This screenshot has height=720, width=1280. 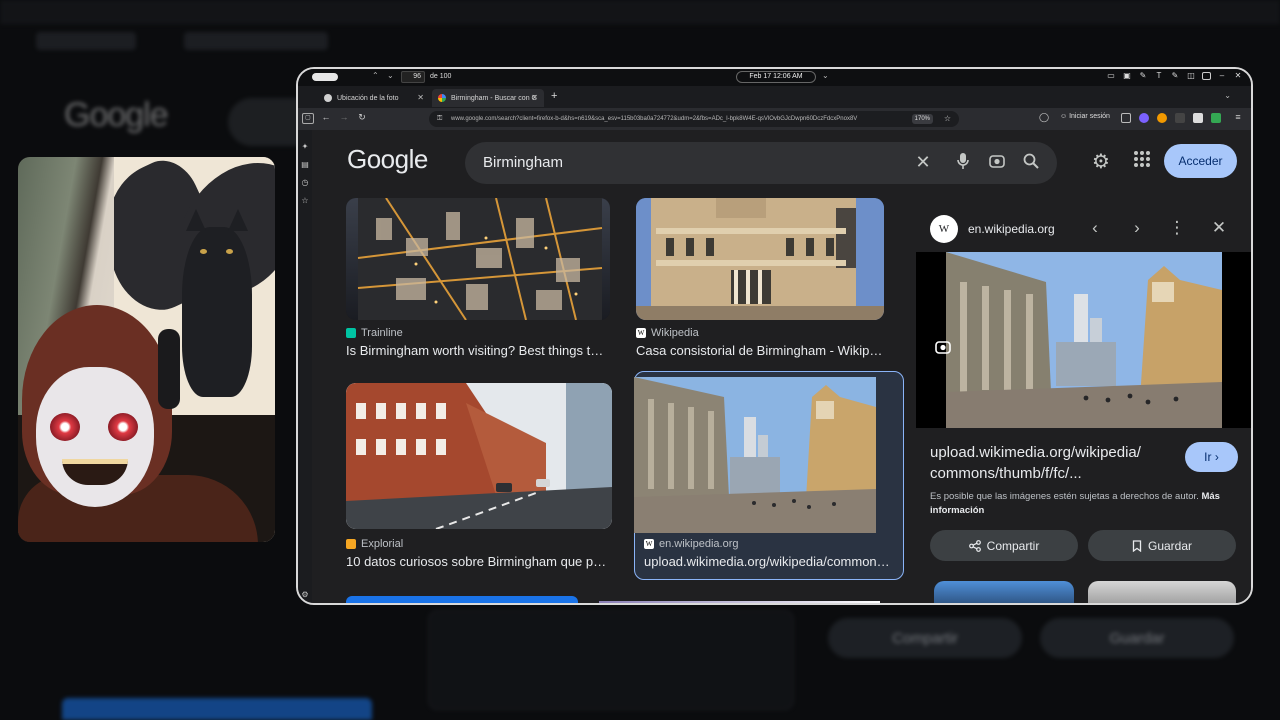 I want to click on background-save-button: Guardar, so click(x=1137, y=638).